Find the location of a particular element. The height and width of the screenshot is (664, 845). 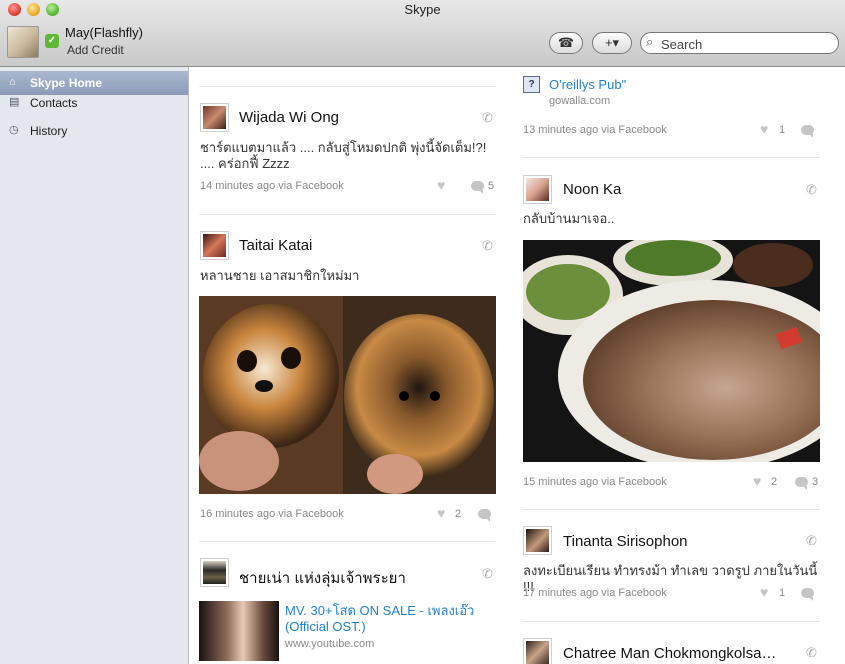

sidebar-item-contacts: ▤ Contacts is located at coordinates (94, 103).